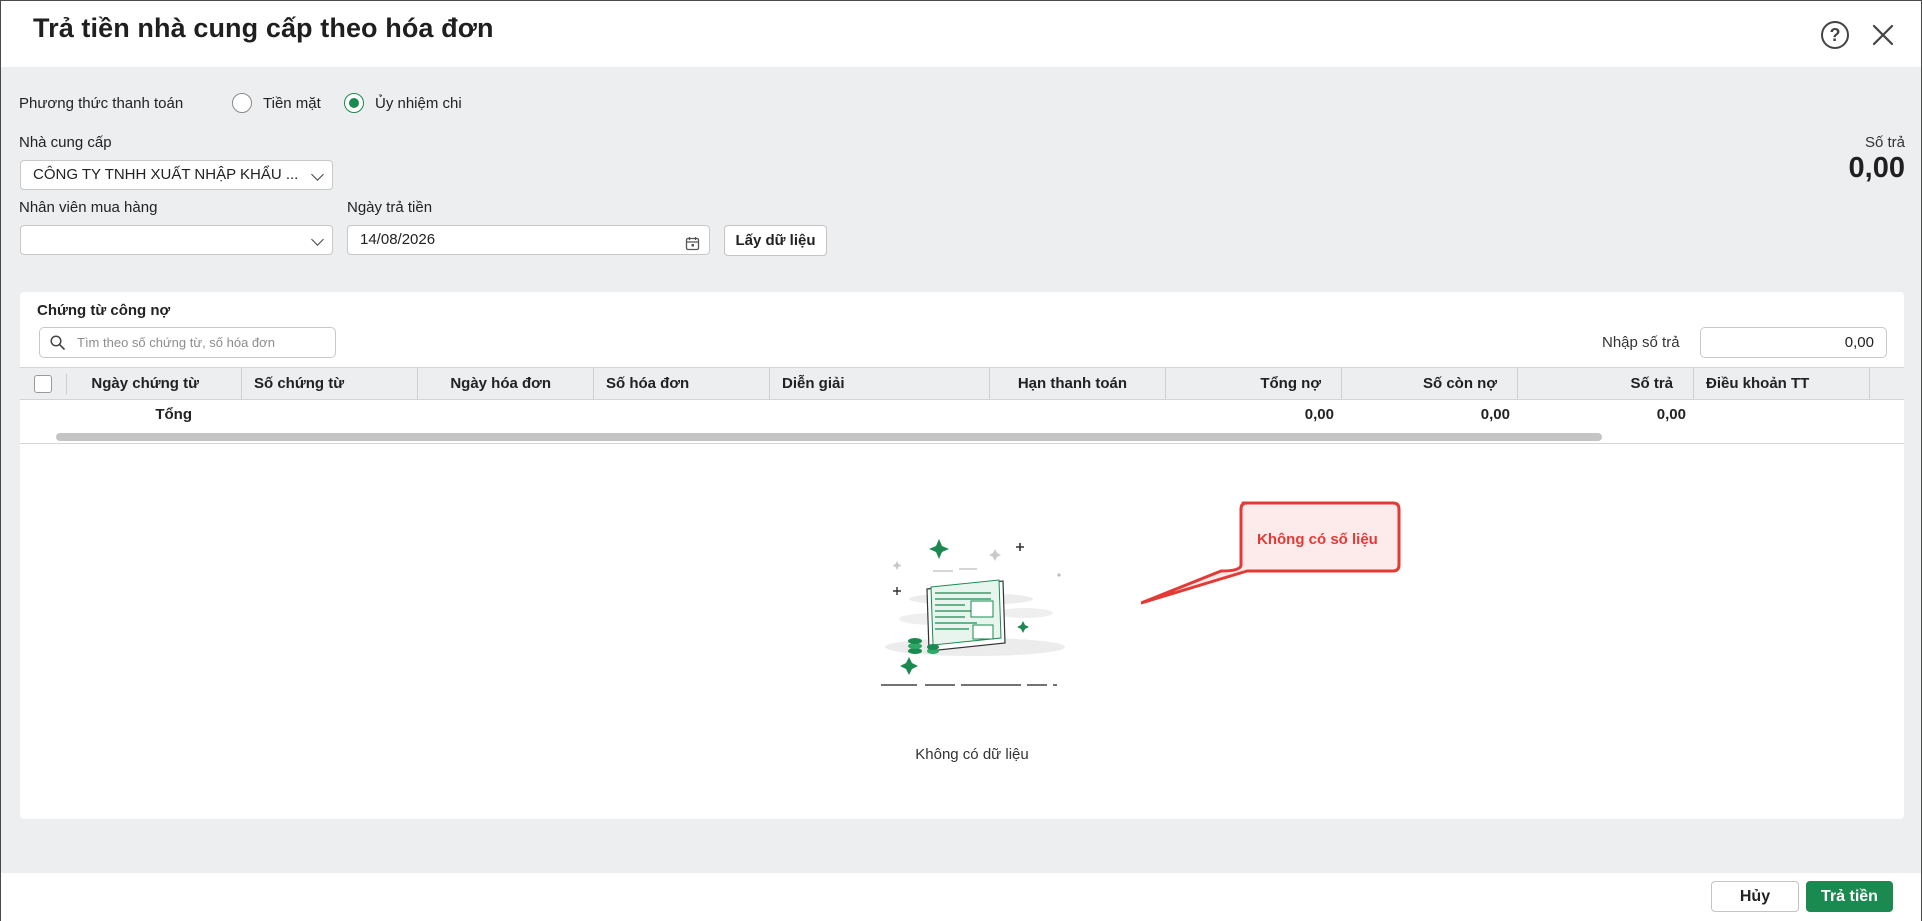  Describe the element at coordinates (292, 103) in the screenshot. I see `radio-cash-label: Tiền mặt` at that location.